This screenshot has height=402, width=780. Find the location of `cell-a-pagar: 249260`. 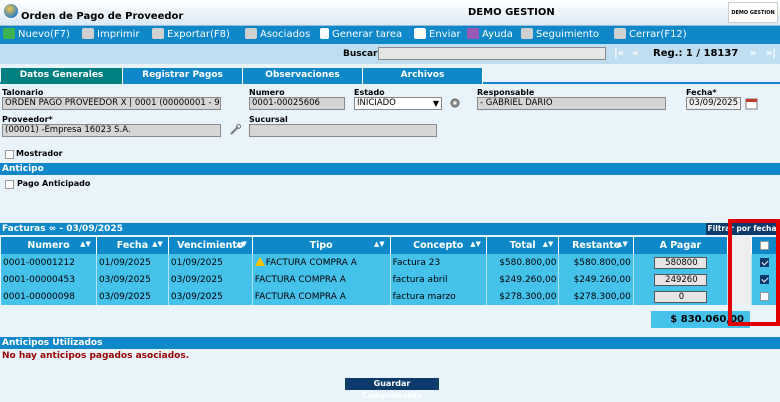

cell-a-pagar: 249260 is located at coordinates (680, 279).